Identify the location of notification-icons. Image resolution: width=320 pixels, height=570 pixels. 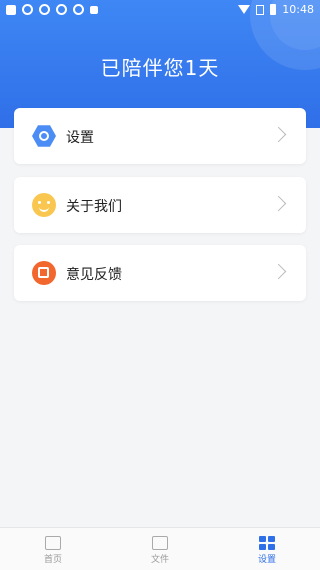
(52, 9).